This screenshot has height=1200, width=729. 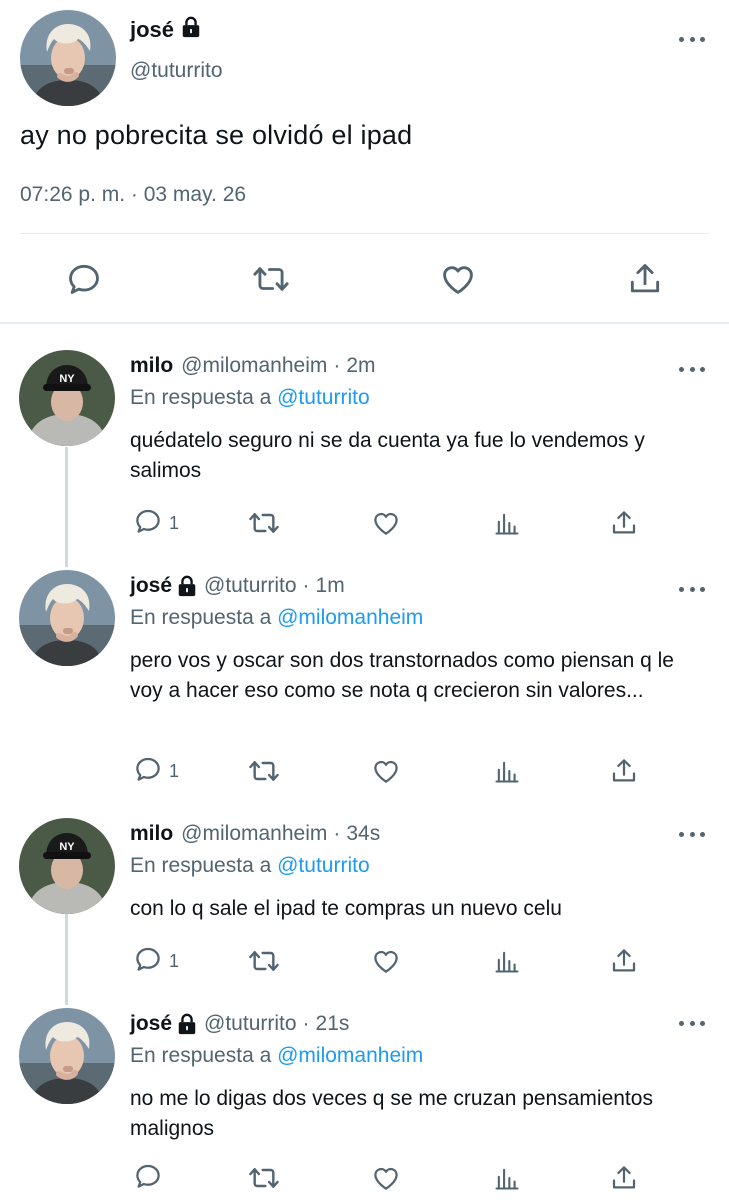 What do you see at coordinates (364, 323) in the screenshot?
I see `section-divider` at bounding box center [364, 323].